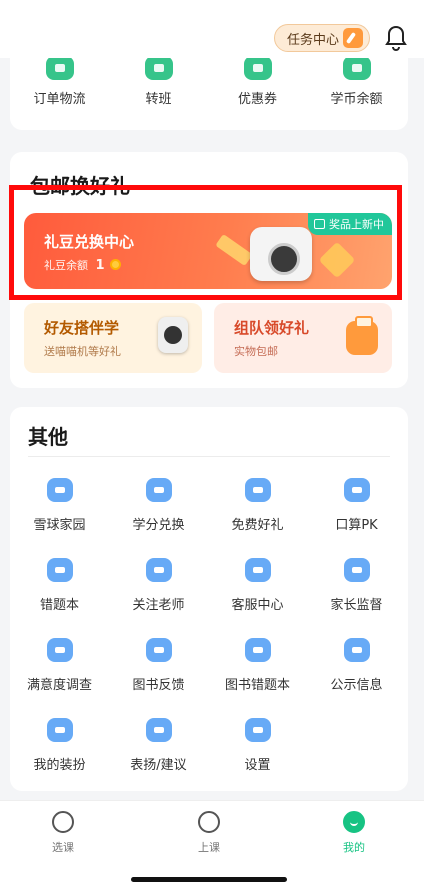  I want to click on tab-select-course: 选课, so click(63, 833).